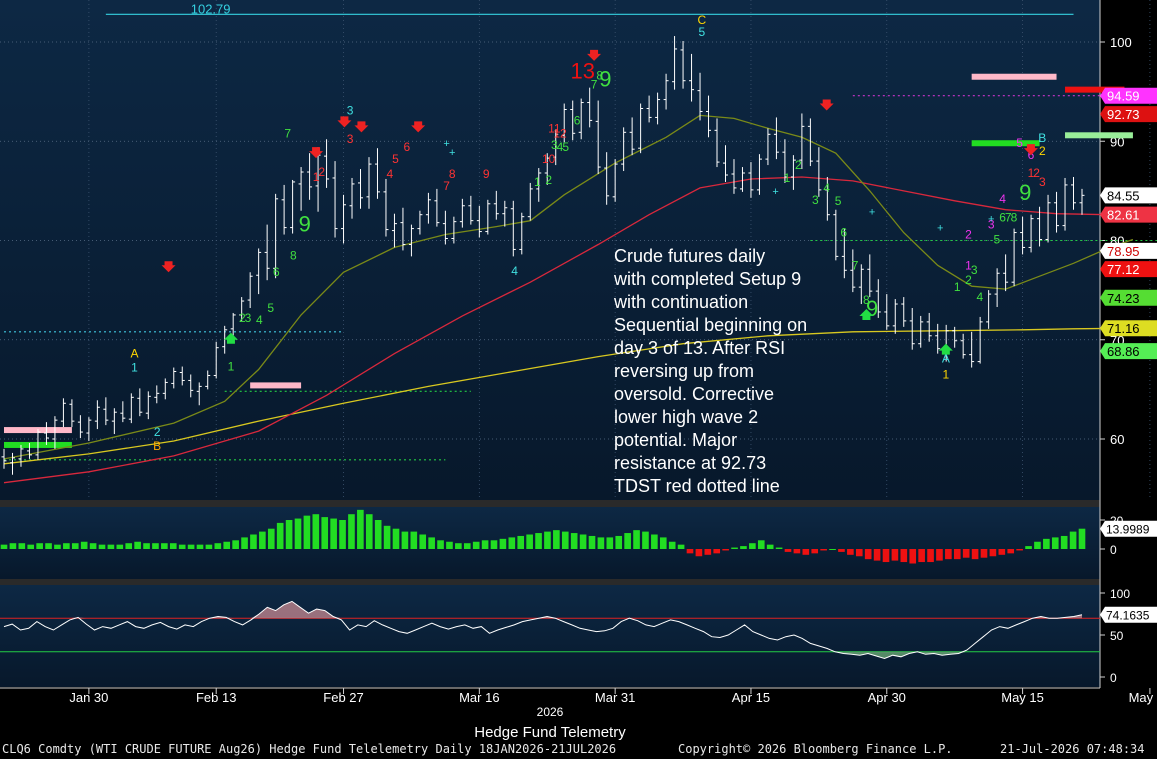 This screenshot has height=759, width=1157. I want to click on date-tick-label: Feb 13, so click(216, 697).